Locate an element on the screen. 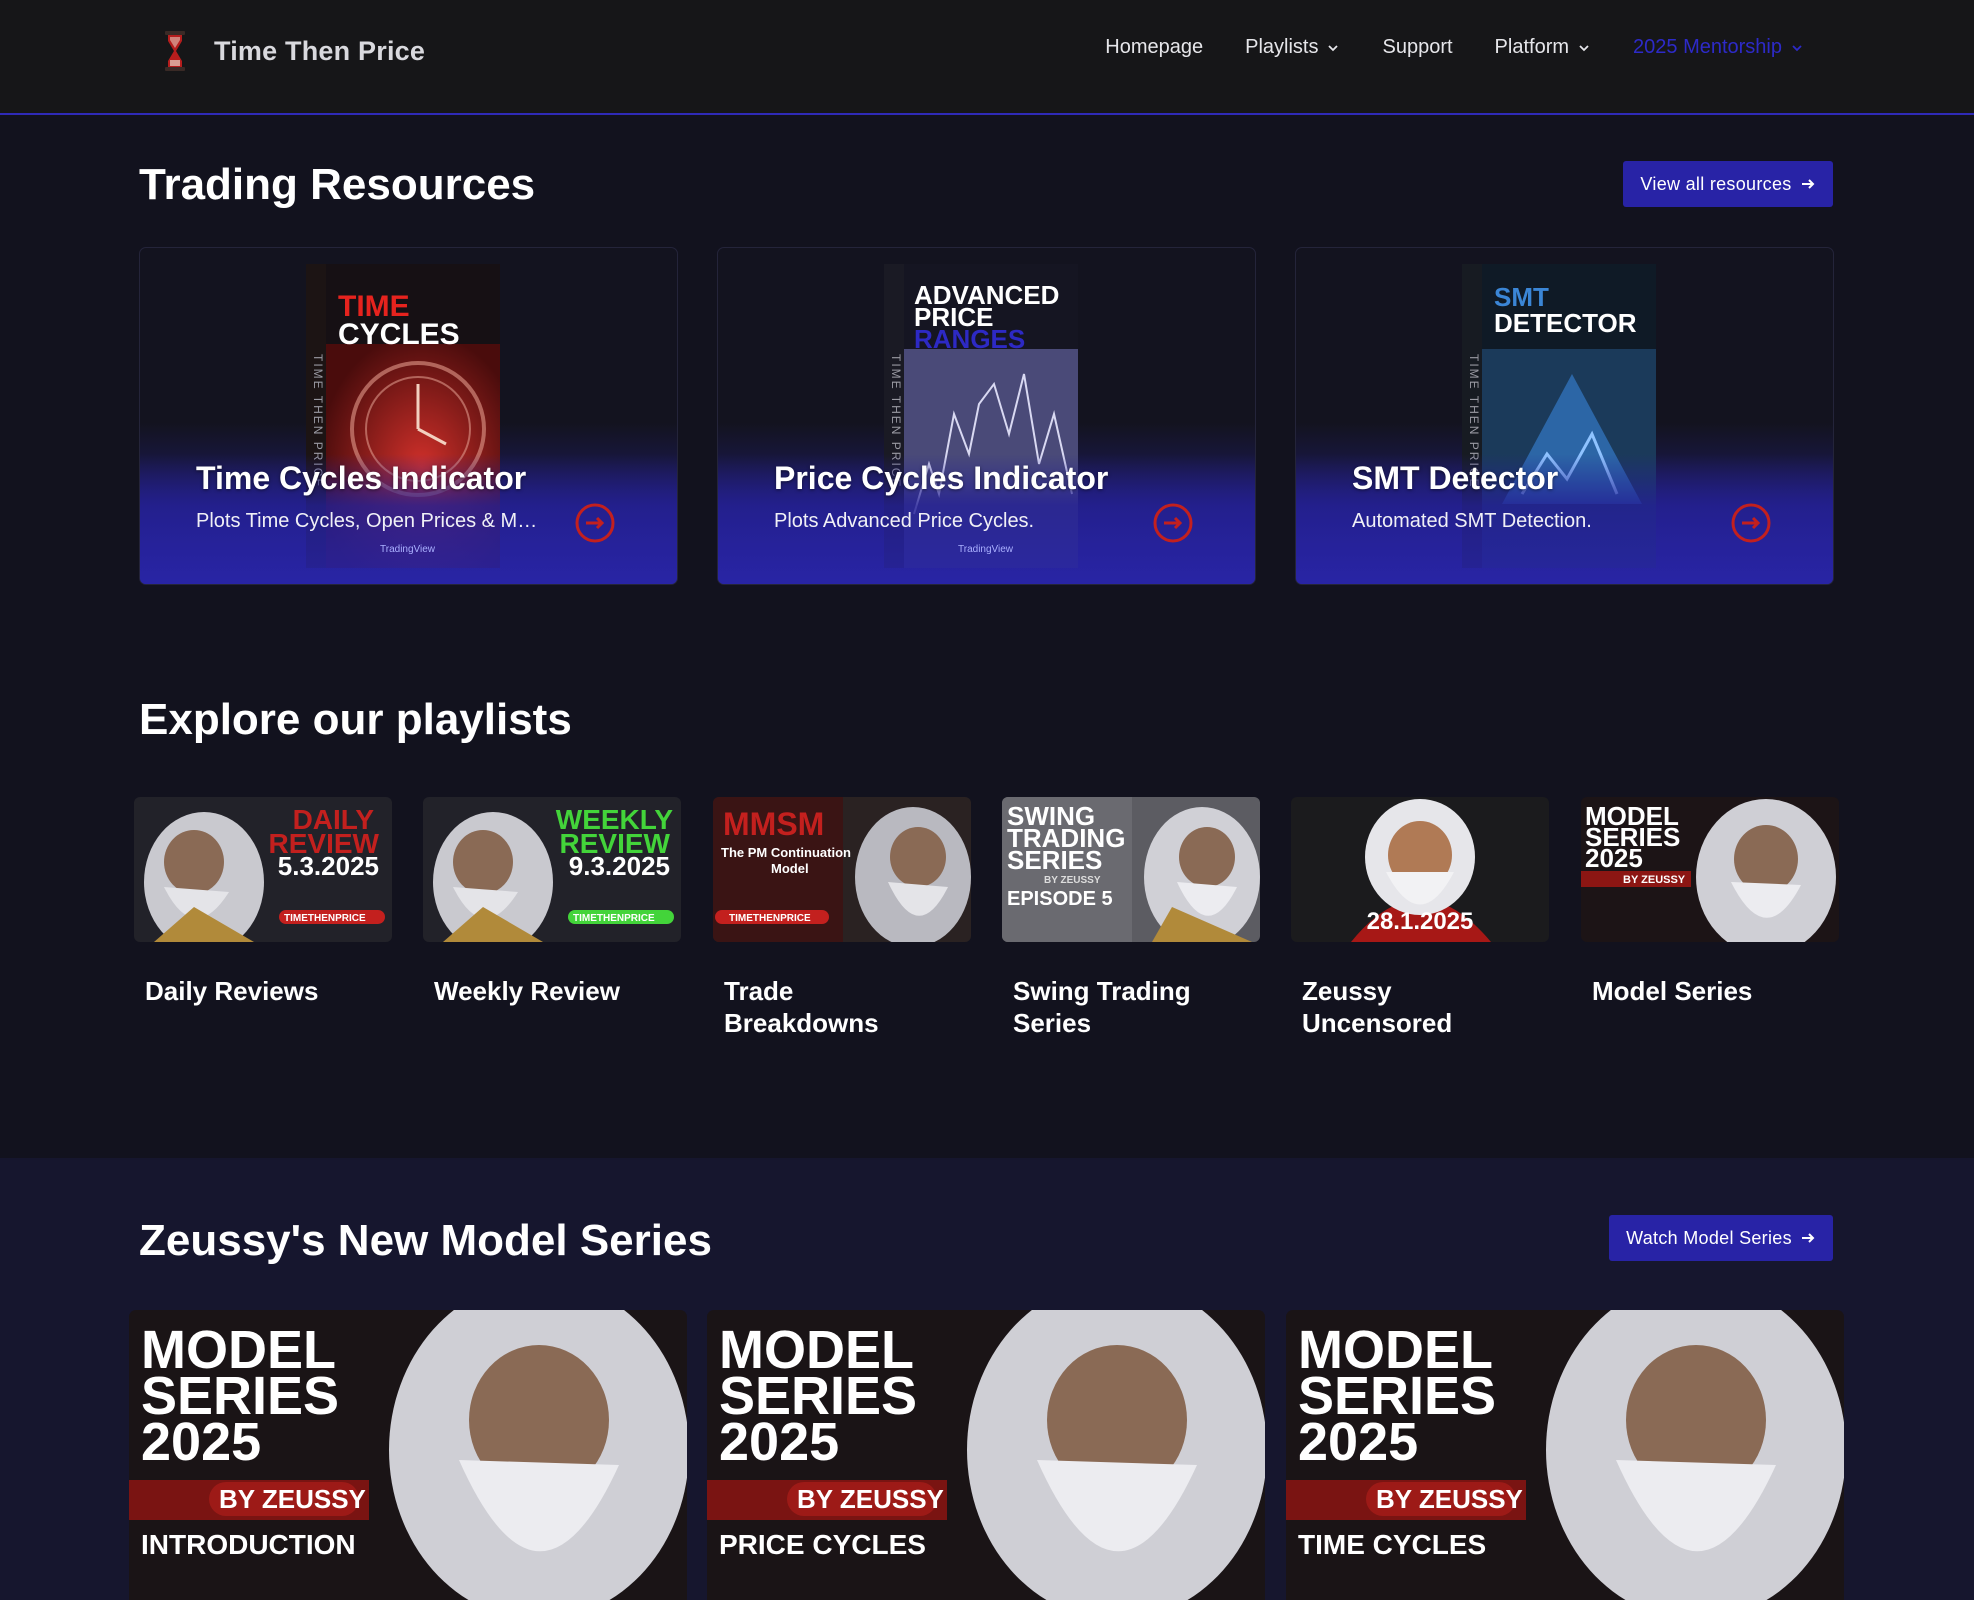 The width and height of the screenshot is (1974, 1600). series-episode: TIME CYCLES is located at coordinates (1392, 1544).